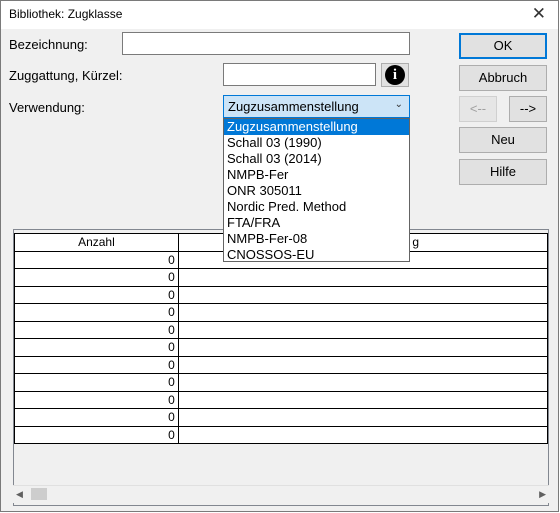  Describe the element at coordinates (299, 74) in the screenshot. I see `kuerzel-input` at that location.